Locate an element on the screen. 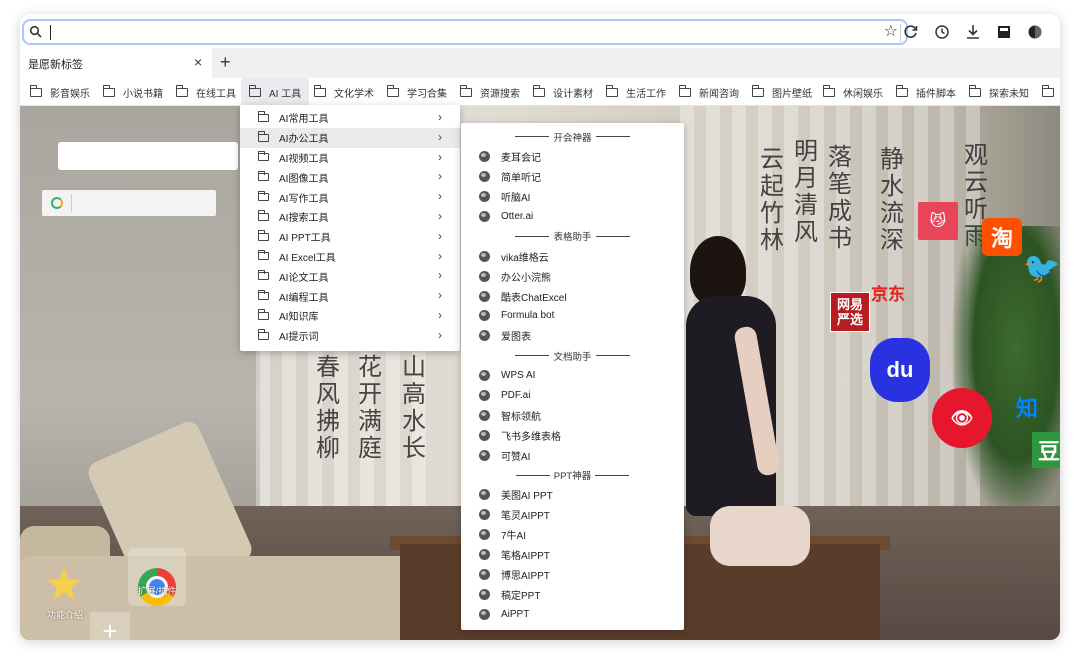  menu-item-ai-paper: AI论文工具 › is located at coordinates (350, 276).